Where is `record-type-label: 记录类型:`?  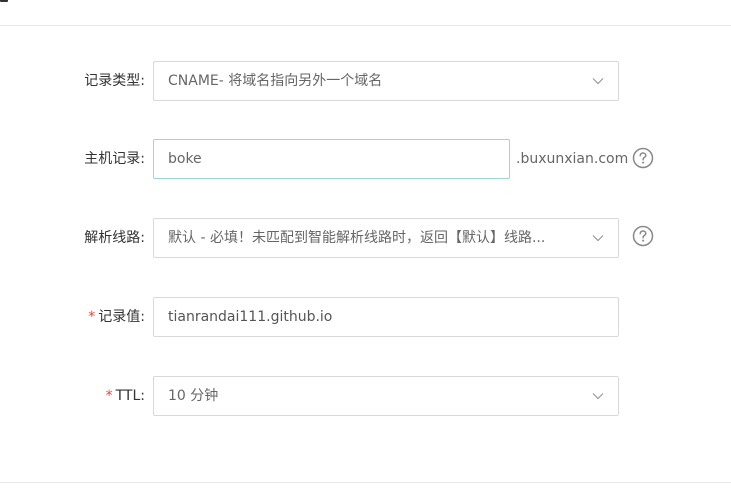 record-type-label: 记录类型: is located at coordinates (114, 81).